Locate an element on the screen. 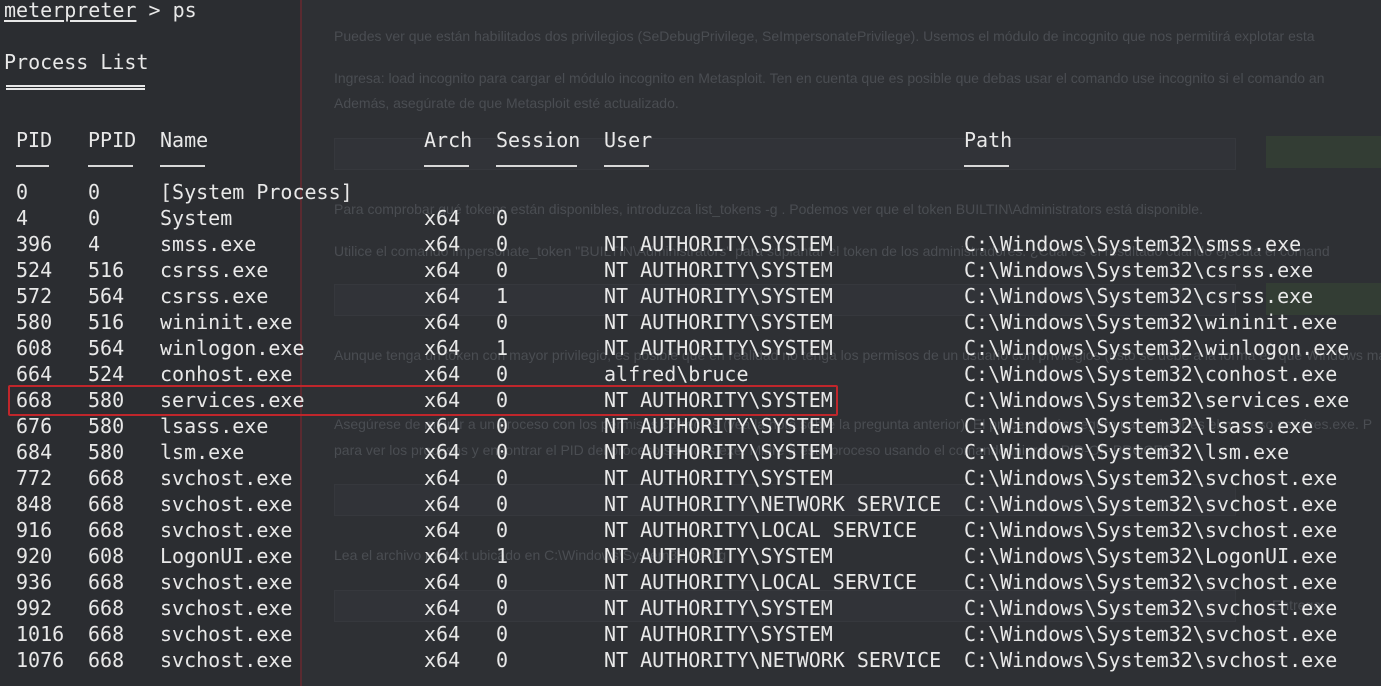 This screenshot has width=1381, height=686. cell-pid: 772 is located at coordinates (34, 478).